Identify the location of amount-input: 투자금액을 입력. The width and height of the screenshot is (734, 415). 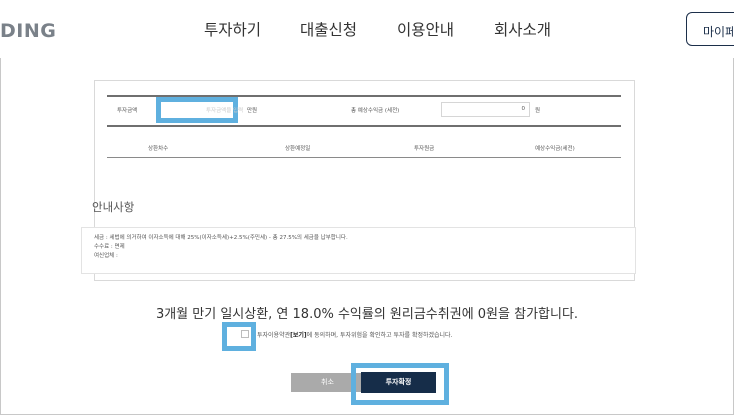
(224, 110).